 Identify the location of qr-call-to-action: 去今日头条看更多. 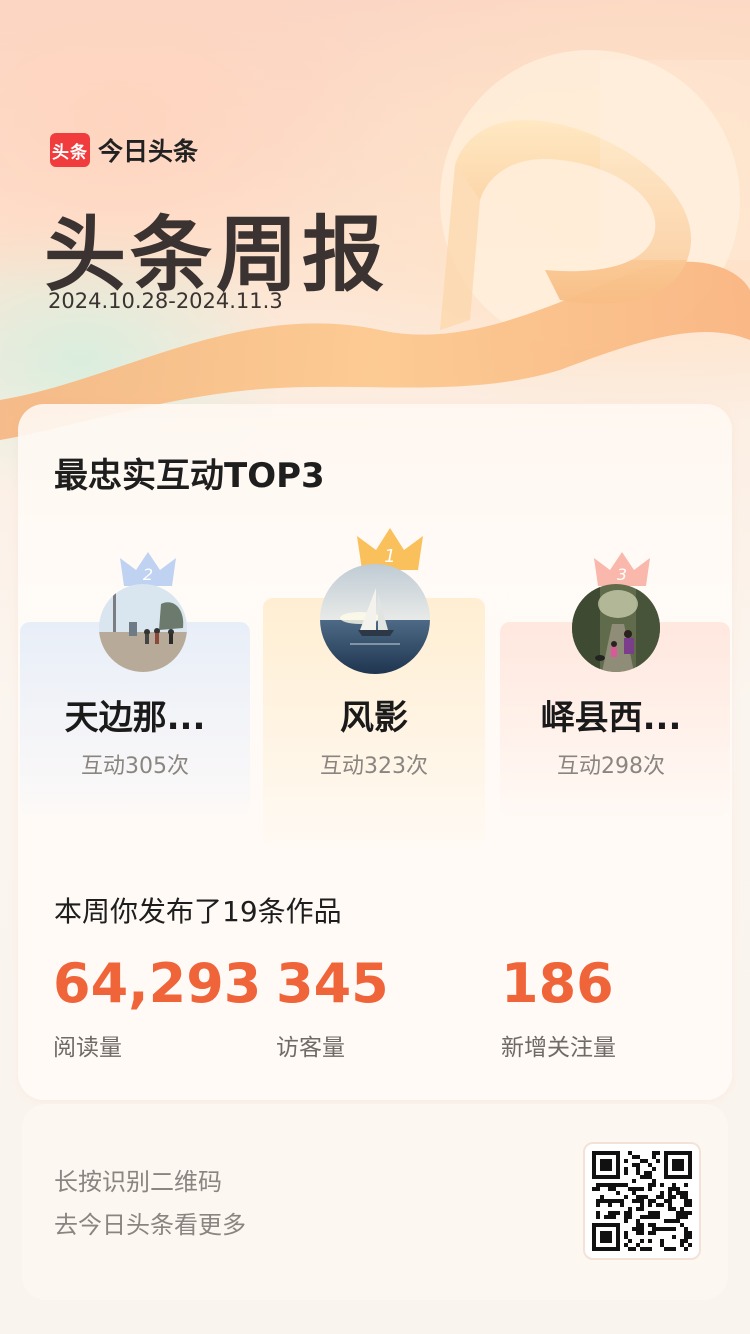
(150, 1225).